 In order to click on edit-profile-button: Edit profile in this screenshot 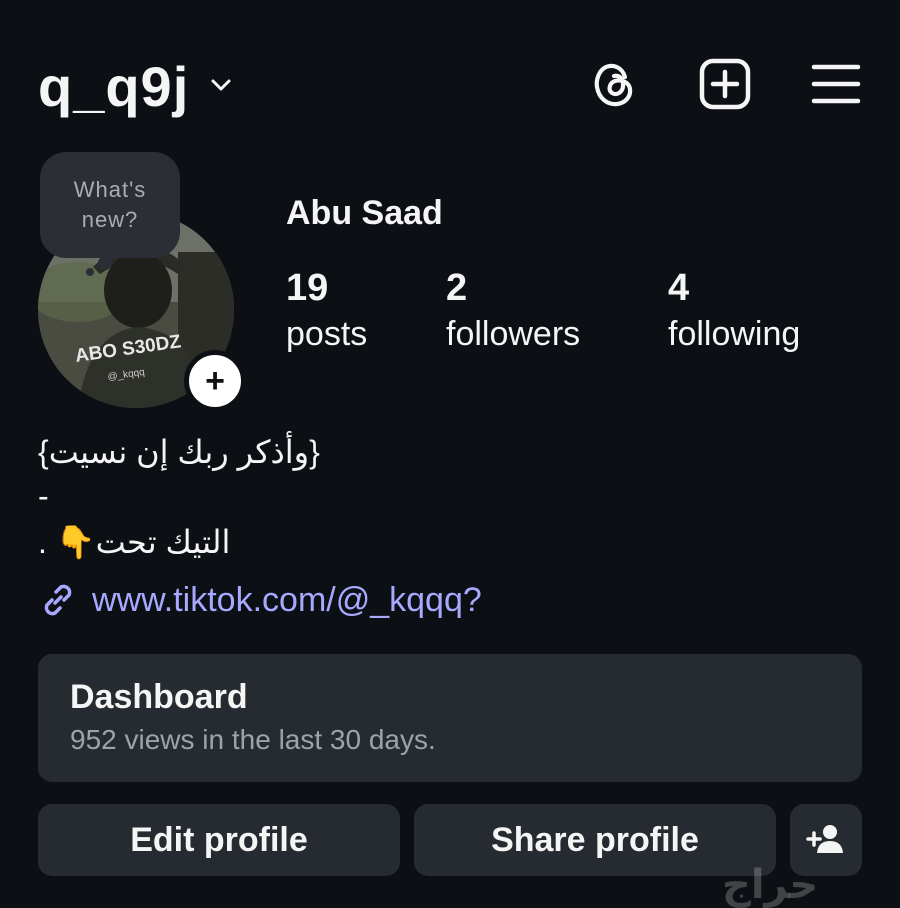, I will do `click(219, 840)`.